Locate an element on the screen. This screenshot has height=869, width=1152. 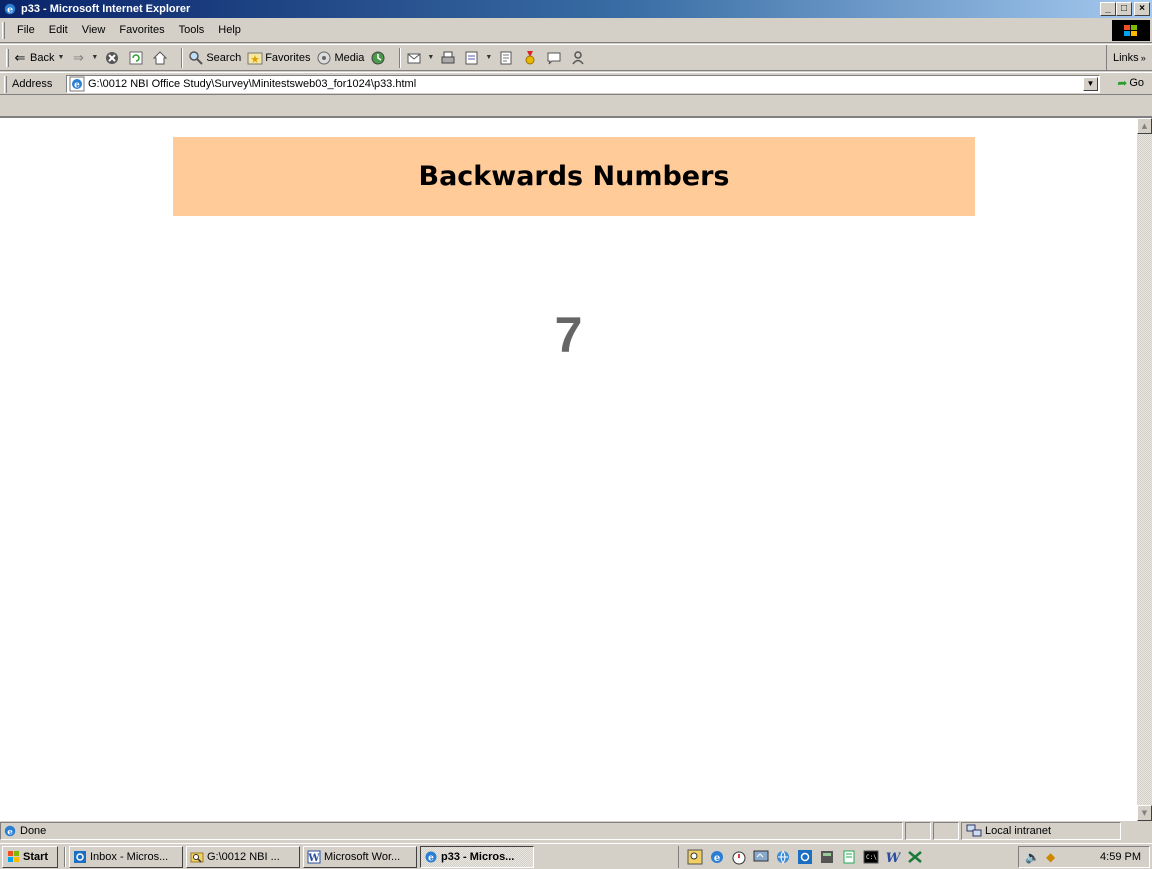
clock: 4:59 PM is located at coordinates (1120, 857).